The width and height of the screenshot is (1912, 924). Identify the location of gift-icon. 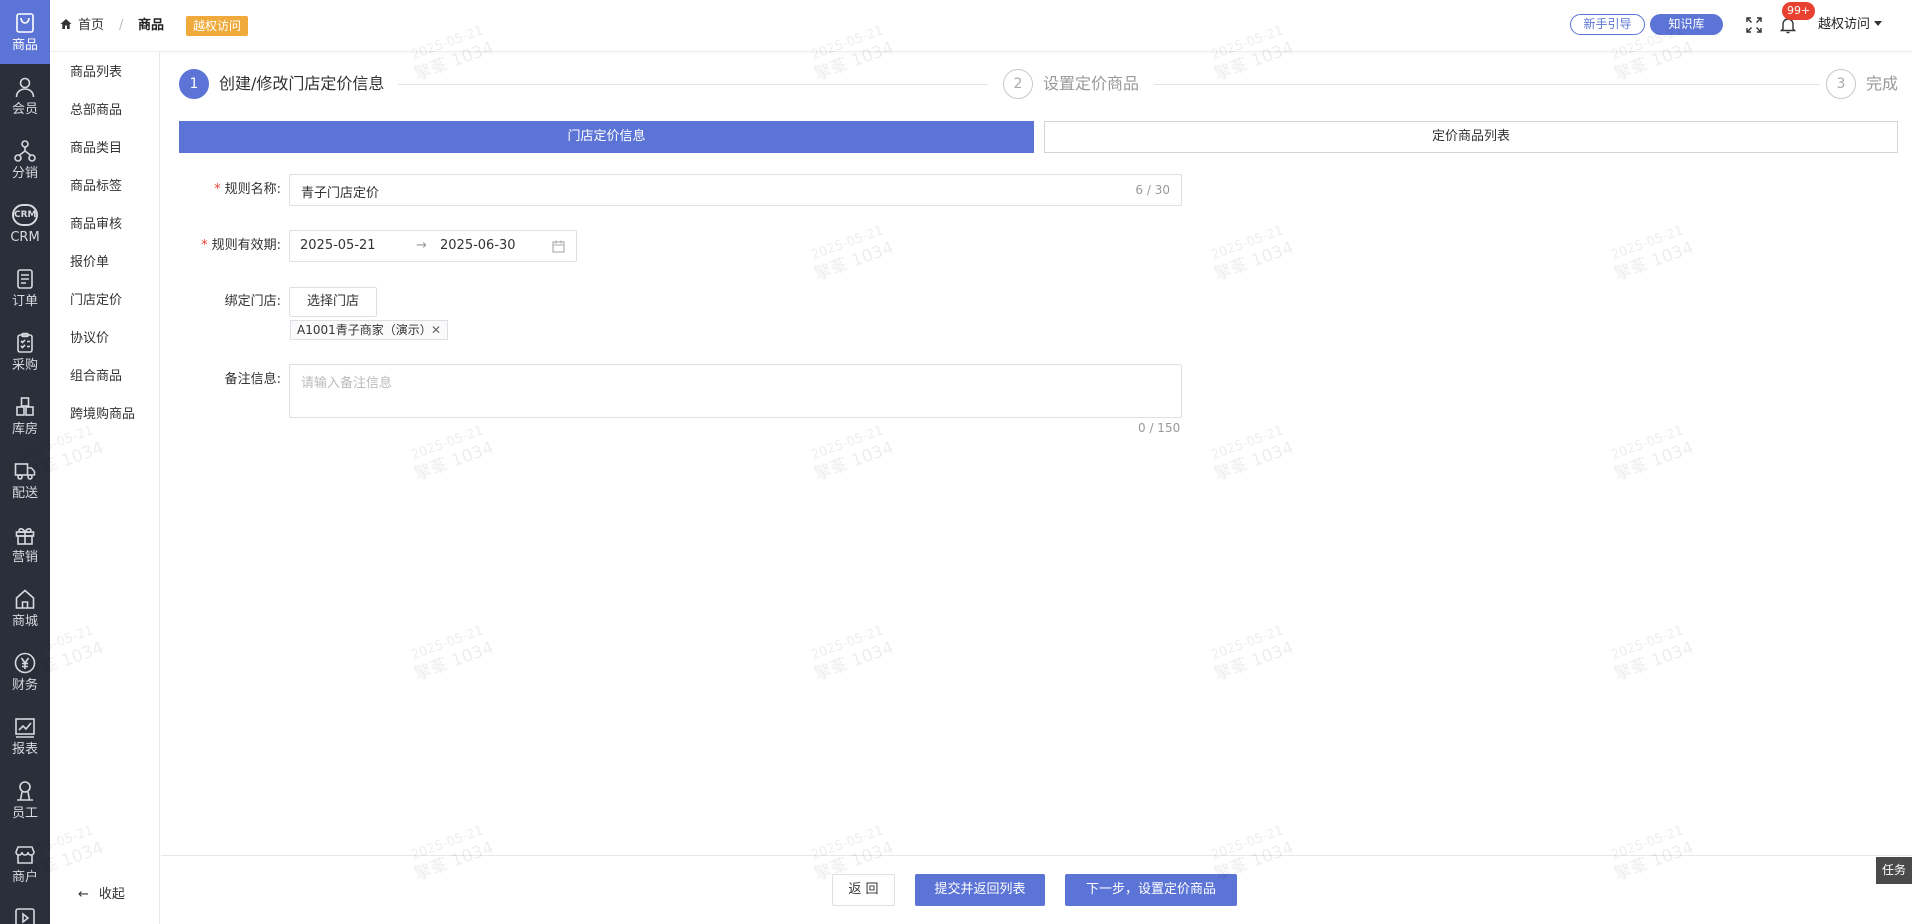
(25, 536).